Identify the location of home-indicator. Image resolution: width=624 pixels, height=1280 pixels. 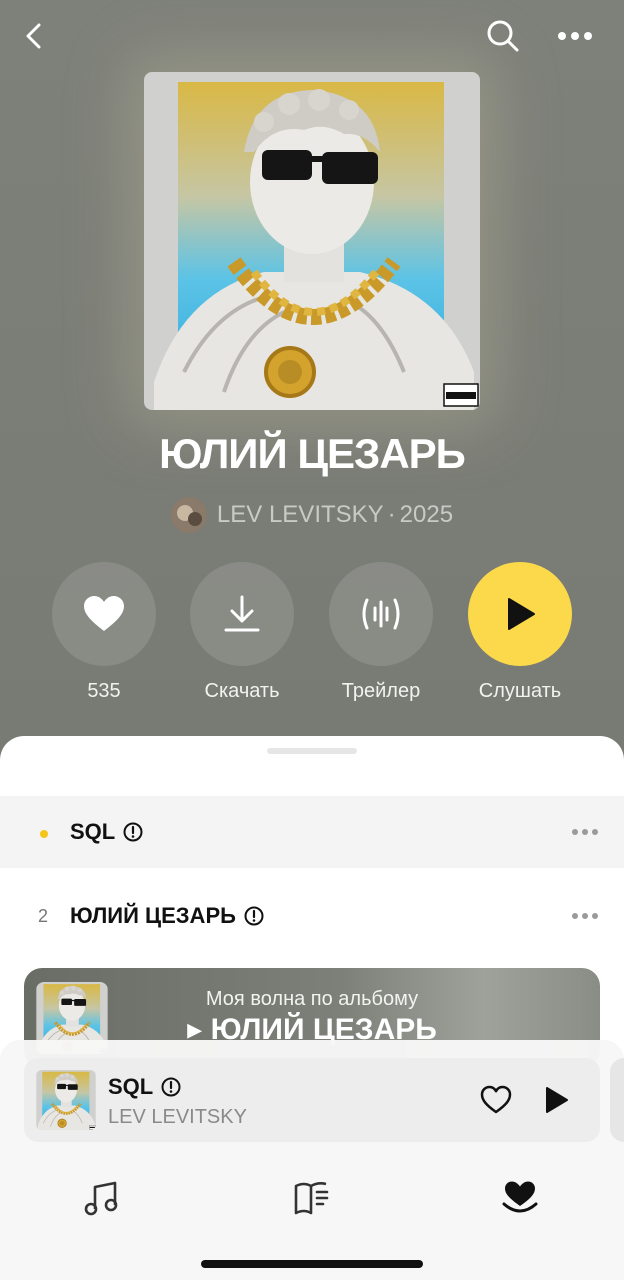
(312, 1264).